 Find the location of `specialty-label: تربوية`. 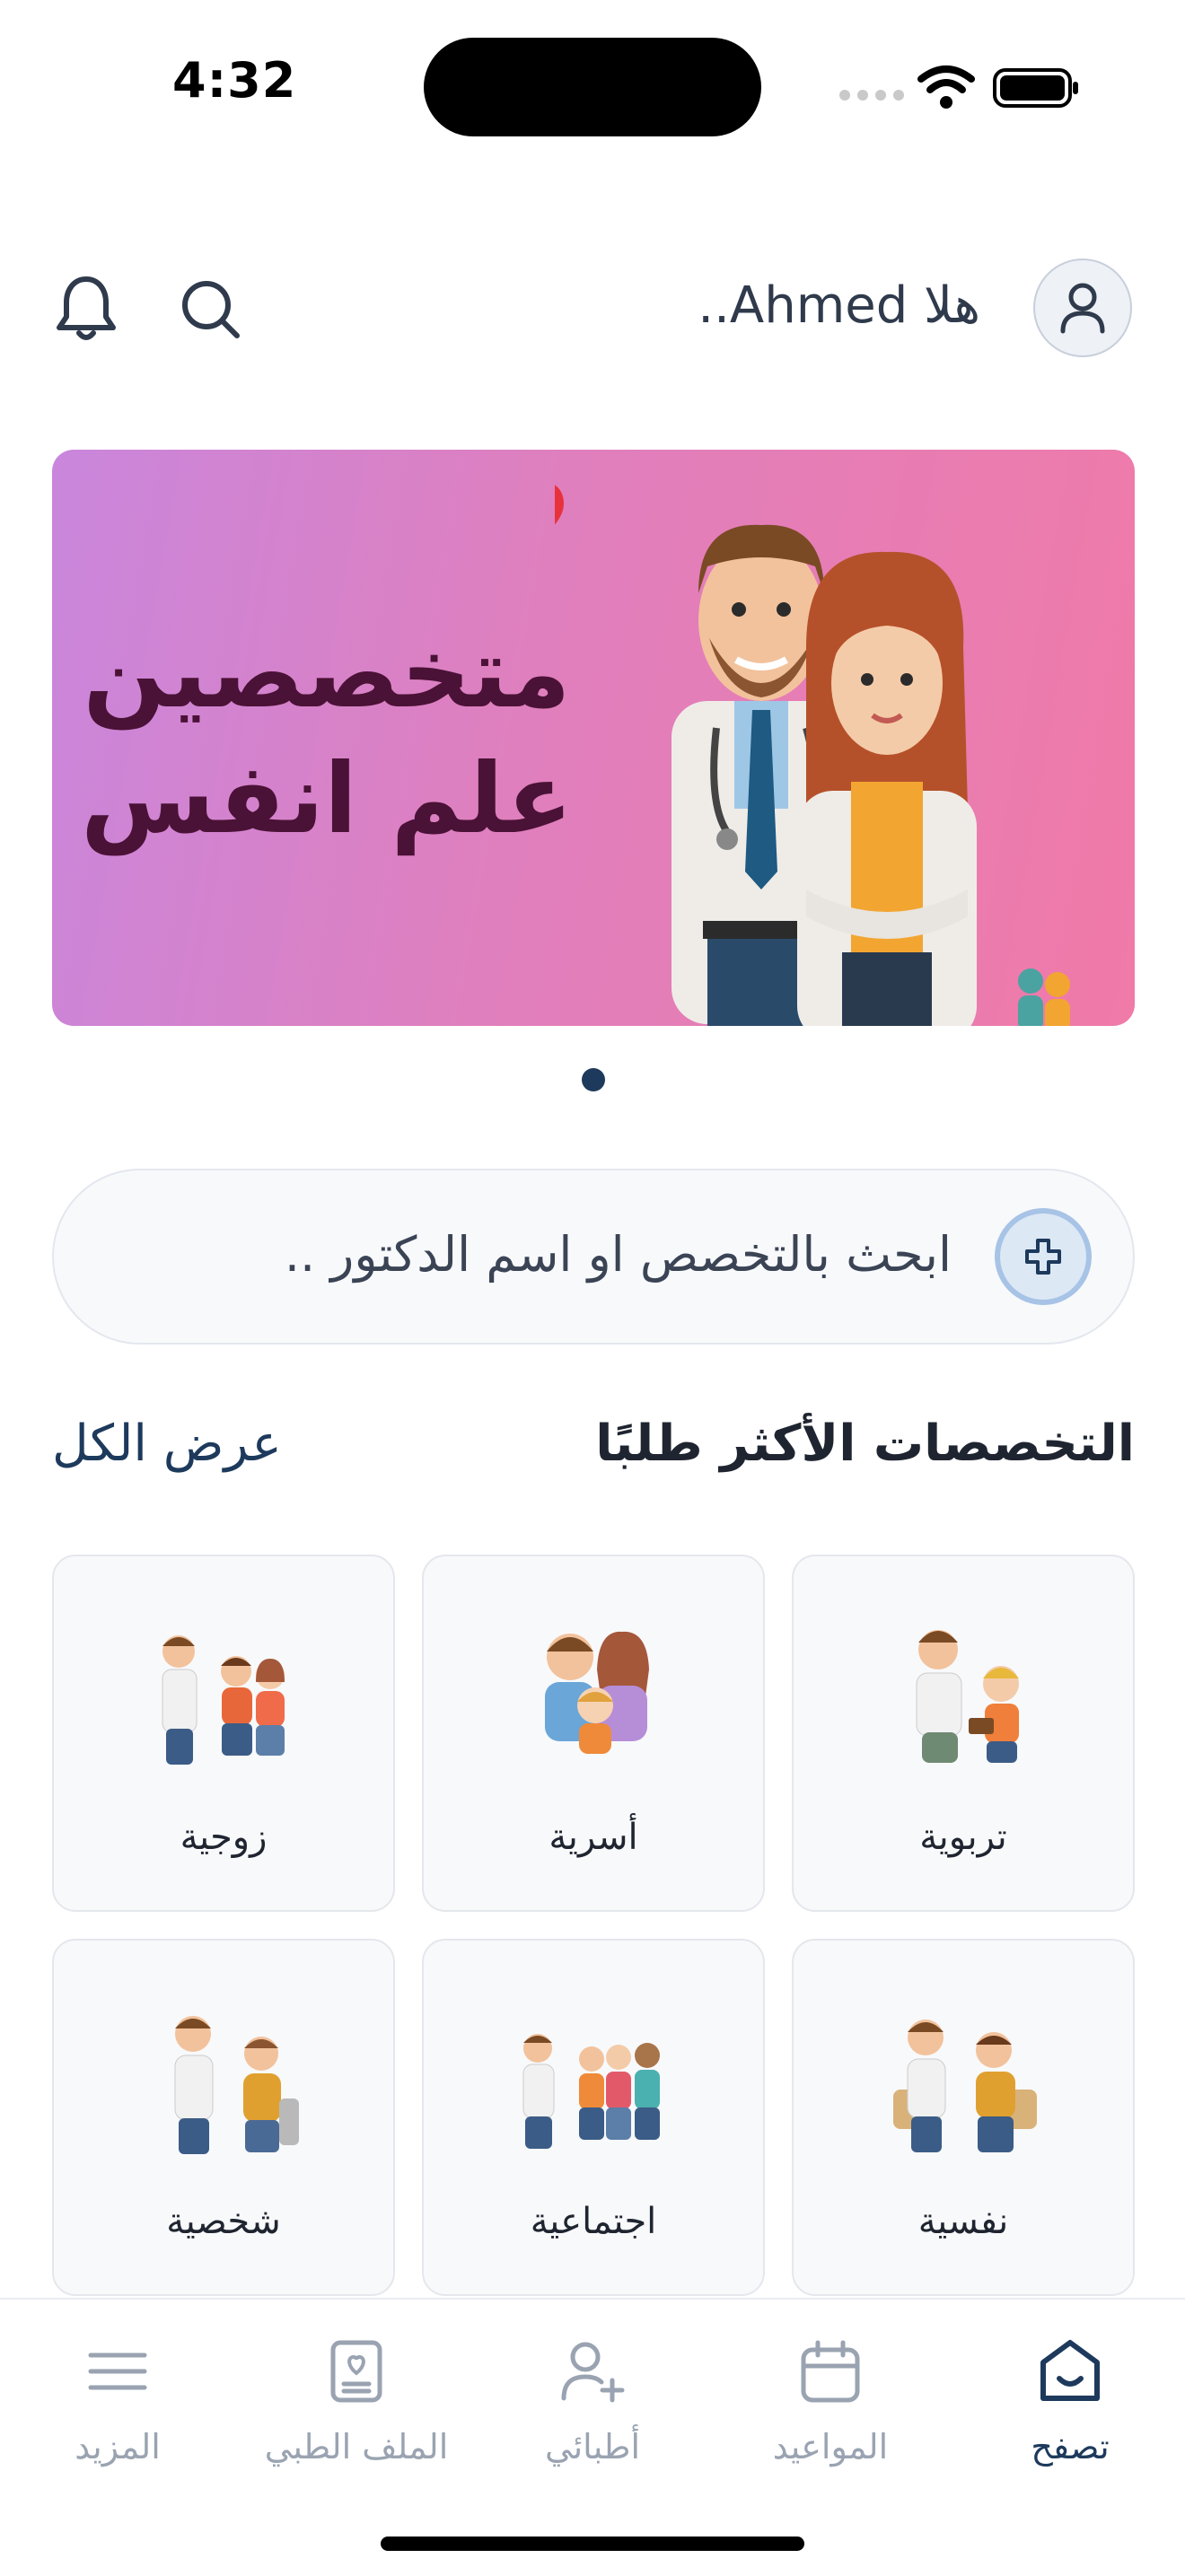

specialty-label: تربوية is located at coordinates (963, 1837).